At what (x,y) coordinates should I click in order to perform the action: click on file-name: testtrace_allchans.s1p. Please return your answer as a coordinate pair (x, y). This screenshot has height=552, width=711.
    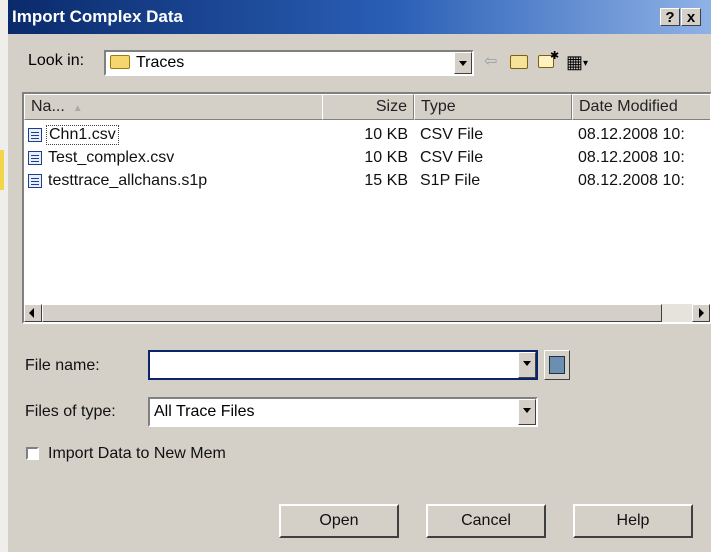
    Looking at the image, I should click on (128, 180).